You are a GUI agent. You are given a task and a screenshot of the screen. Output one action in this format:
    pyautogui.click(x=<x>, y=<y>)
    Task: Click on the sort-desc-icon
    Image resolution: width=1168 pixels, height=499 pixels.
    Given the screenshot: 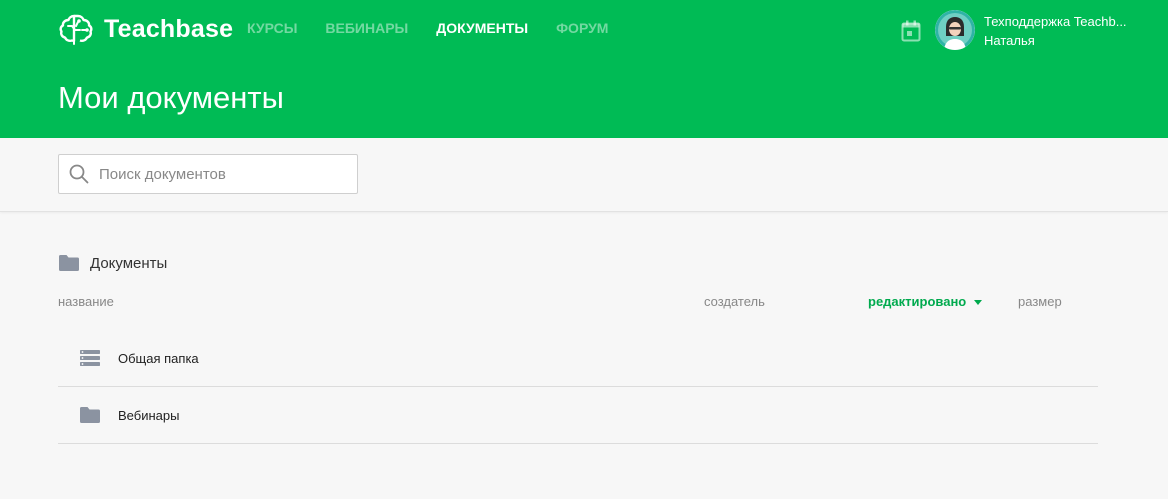 What is the action you would take?
    pyautogui.click(x=978, y=303)
    